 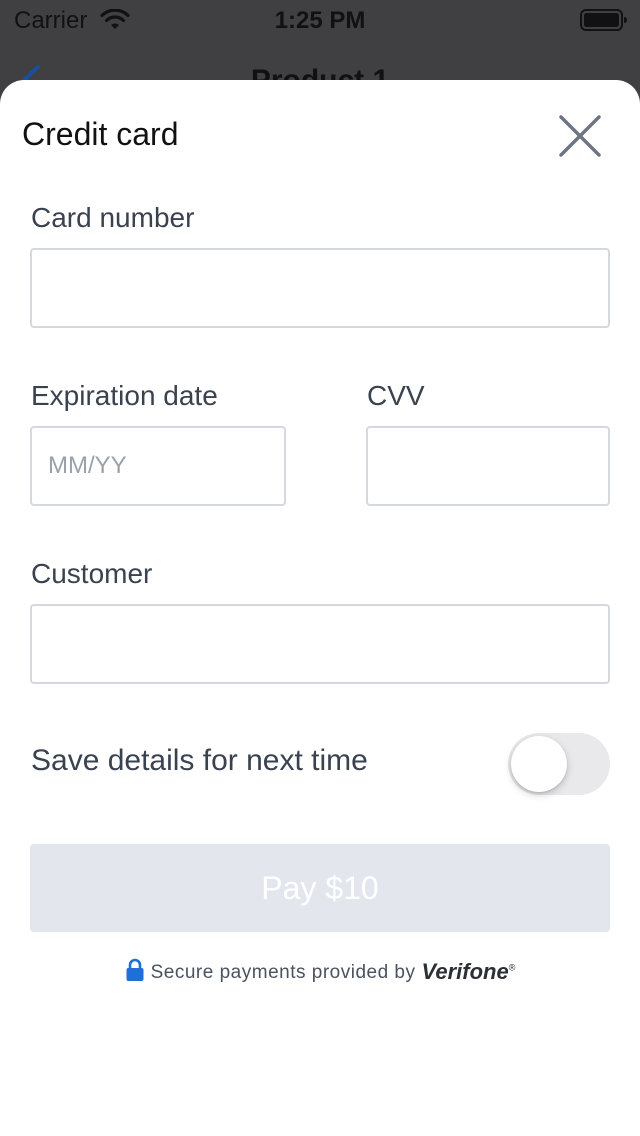 What do you see at coordinates (100, 134) in the screenshot?
I see `sheet-title: Credit card` at bounding box center [100, 134].